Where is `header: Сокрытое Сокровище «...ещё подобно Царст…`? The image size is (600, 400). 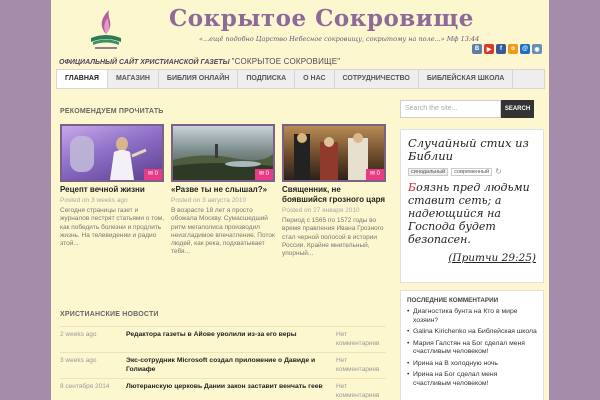
header: Сокрытое Сокровище «...ещё подобно Царст… is located at coordinates (300, 34).